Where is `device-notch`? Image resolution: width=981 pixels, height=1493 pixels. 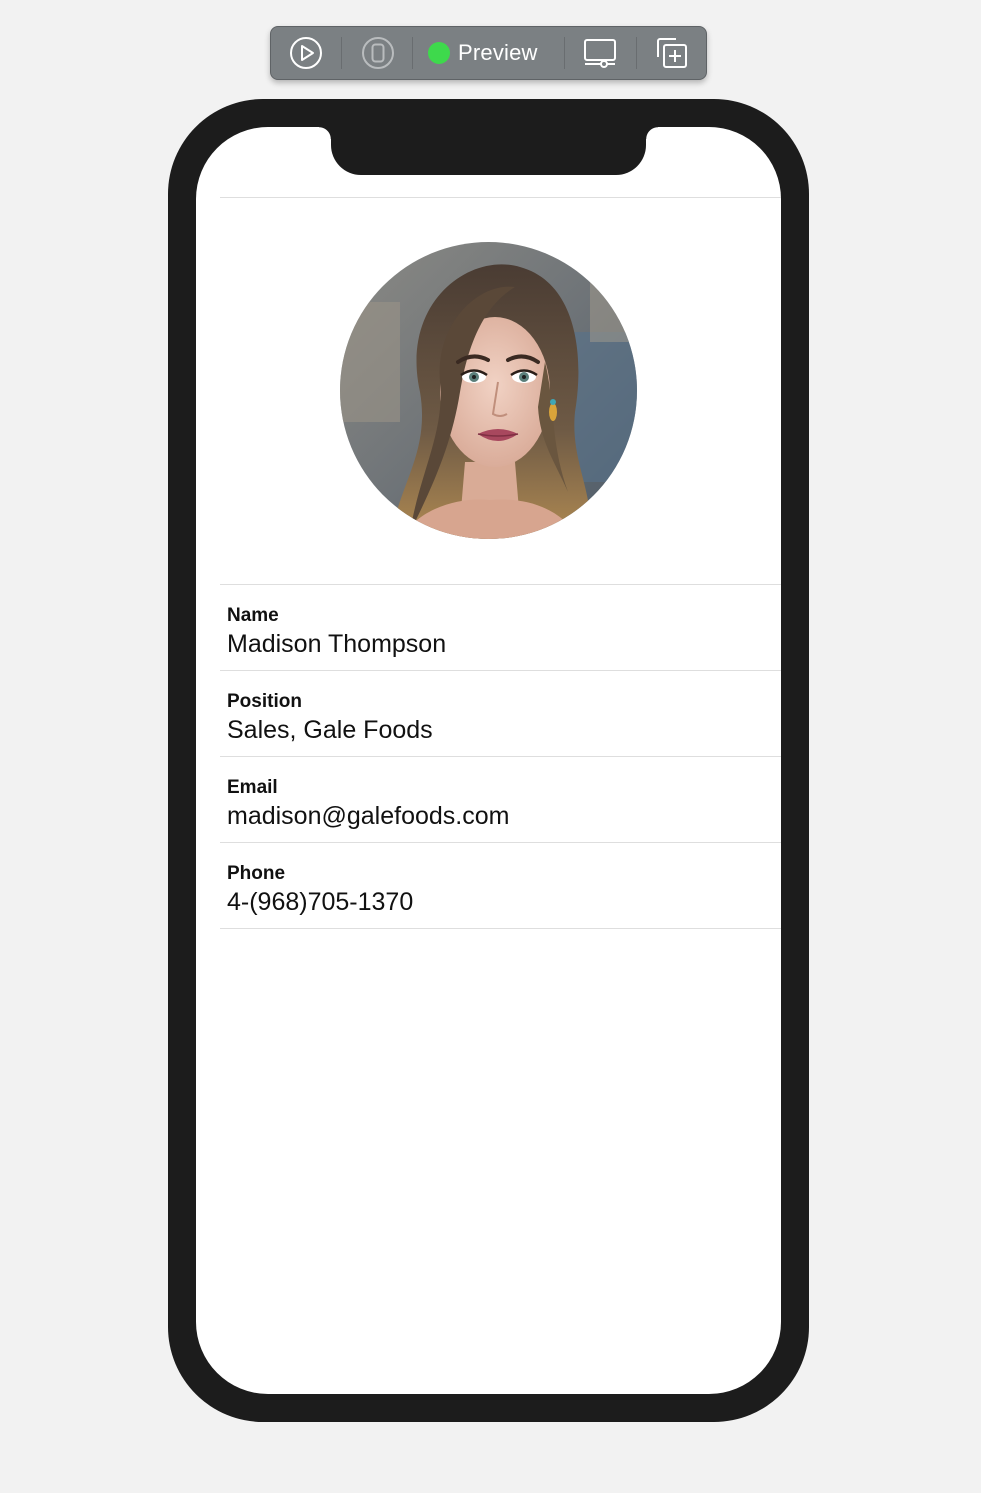
device-notch is located at coordinates (488, 151).